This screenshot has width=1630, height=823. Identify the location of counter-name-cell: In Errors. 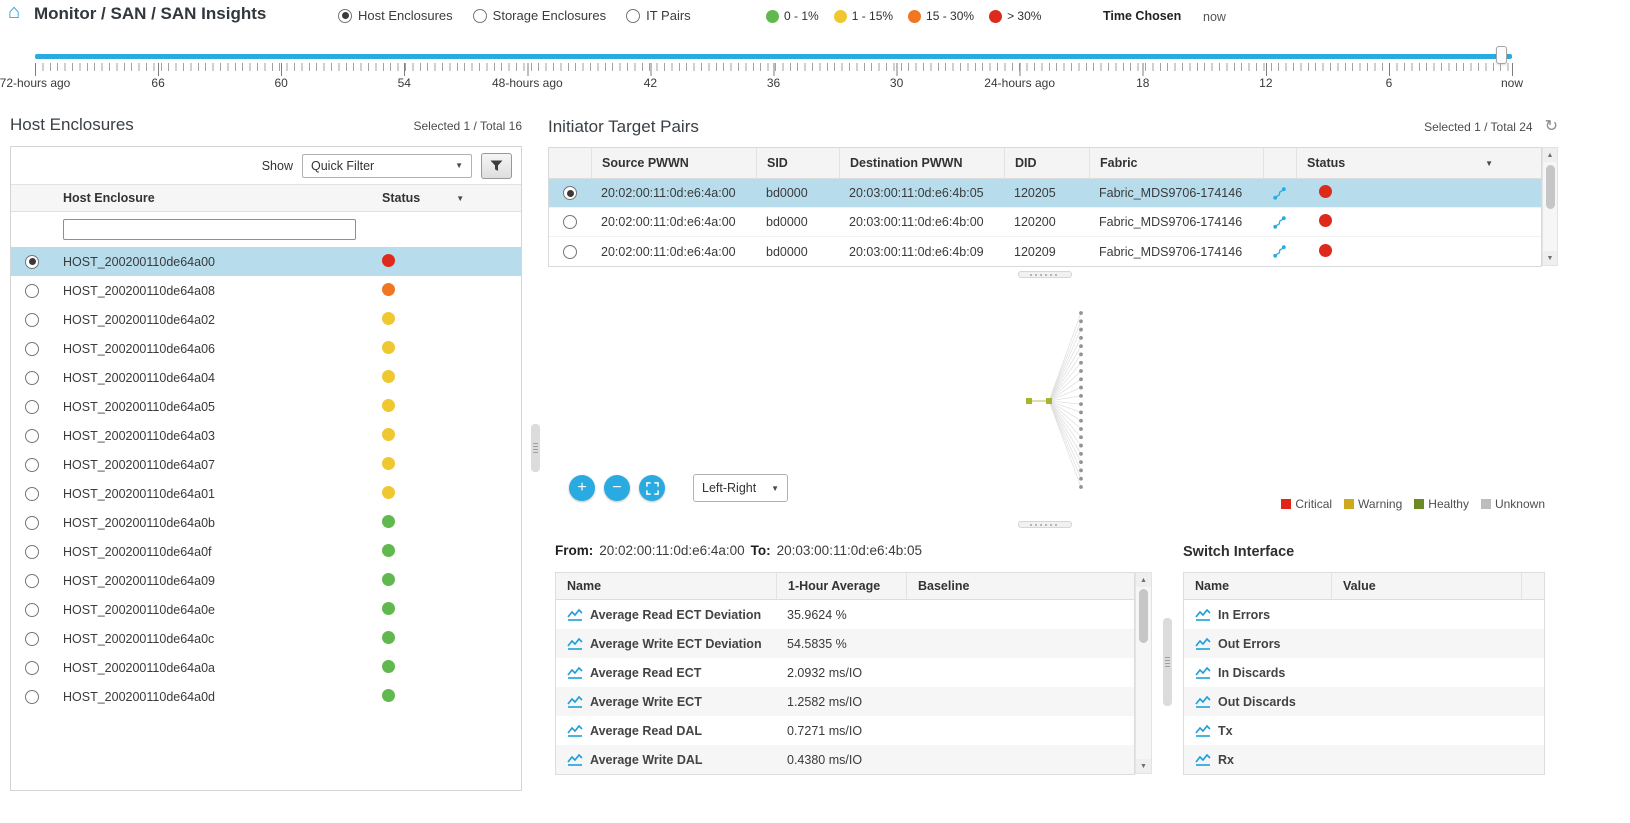
(1257, 615).